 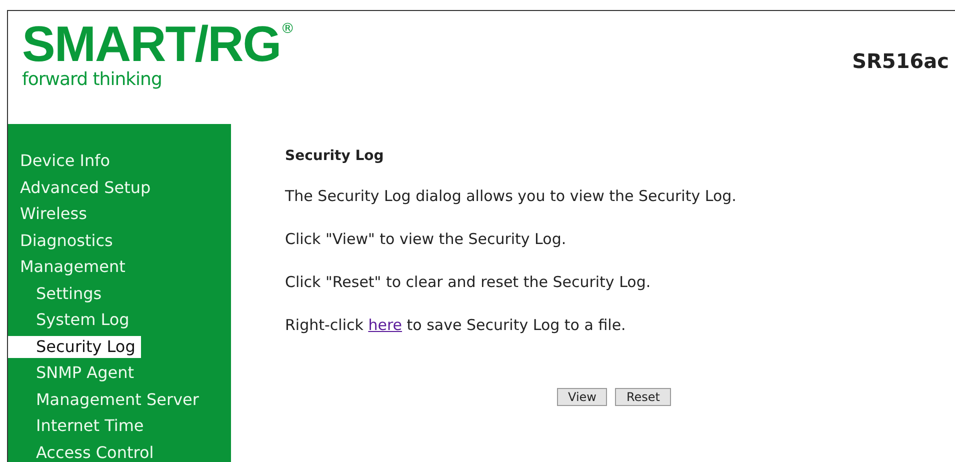 I want to click on sidebar-item: System Log, so click(x=72, y=320).